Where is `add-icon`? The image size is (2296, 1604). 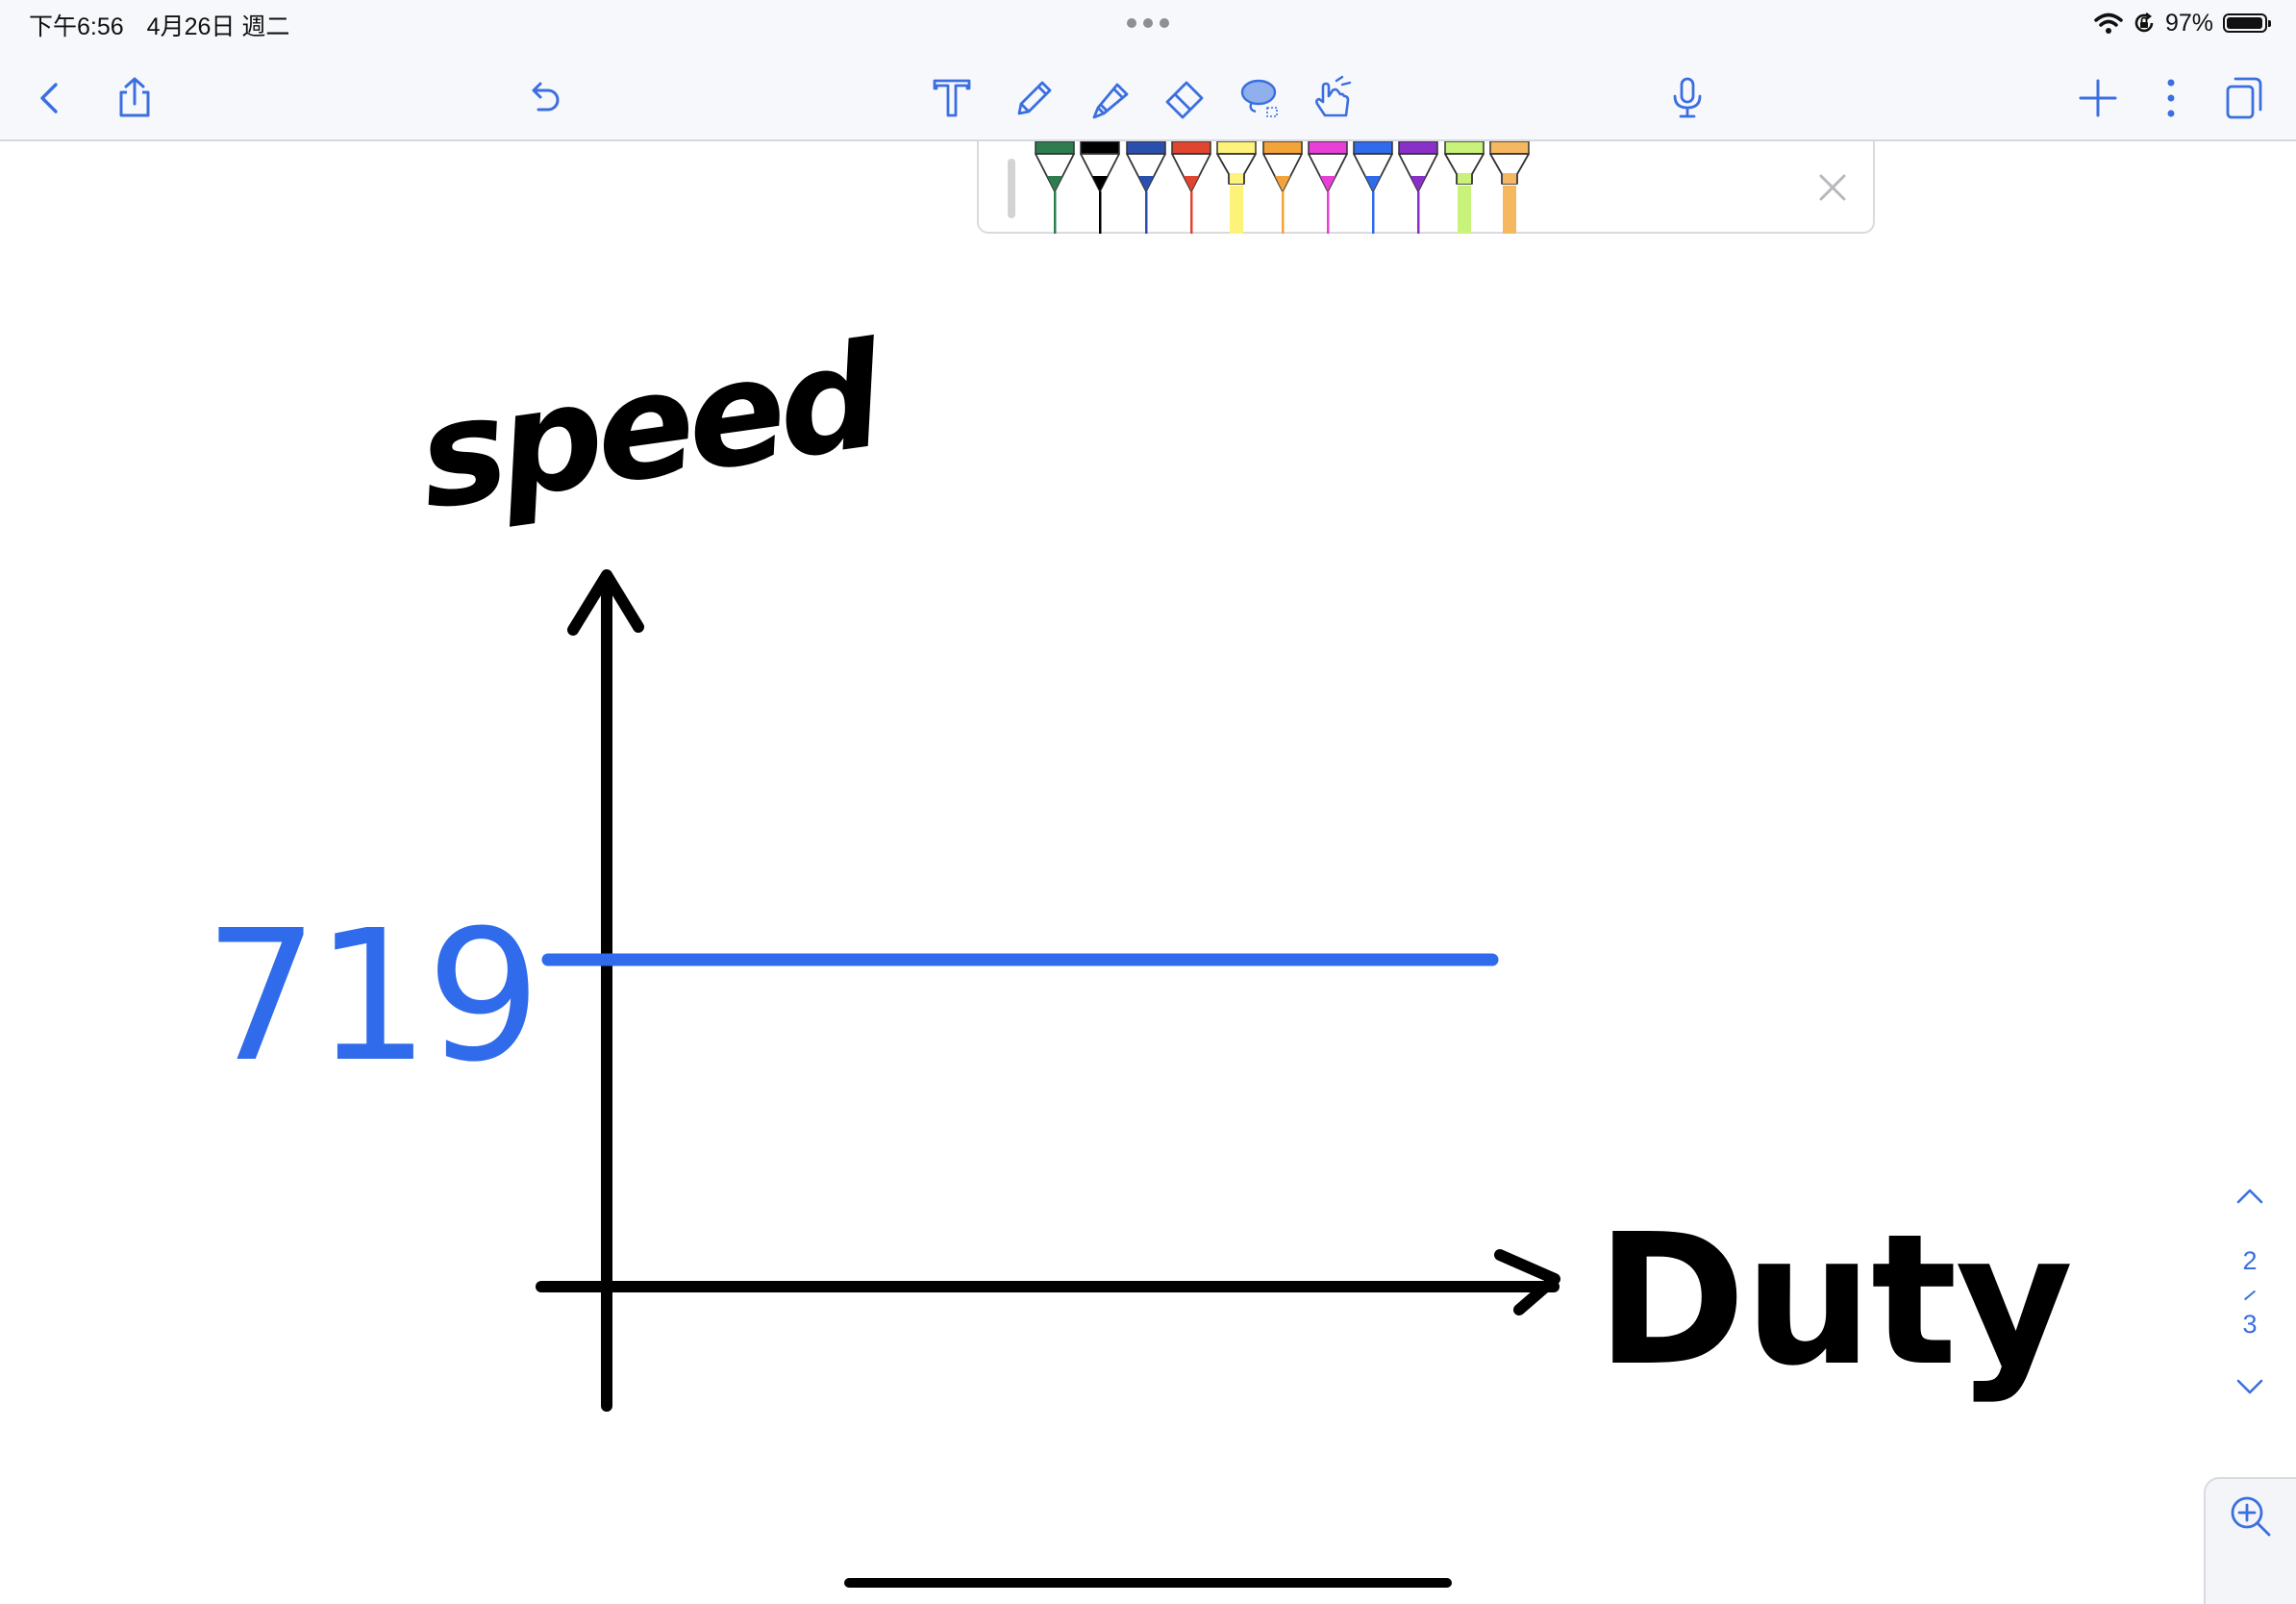
add-icon is located at coordinates (2098, 98).